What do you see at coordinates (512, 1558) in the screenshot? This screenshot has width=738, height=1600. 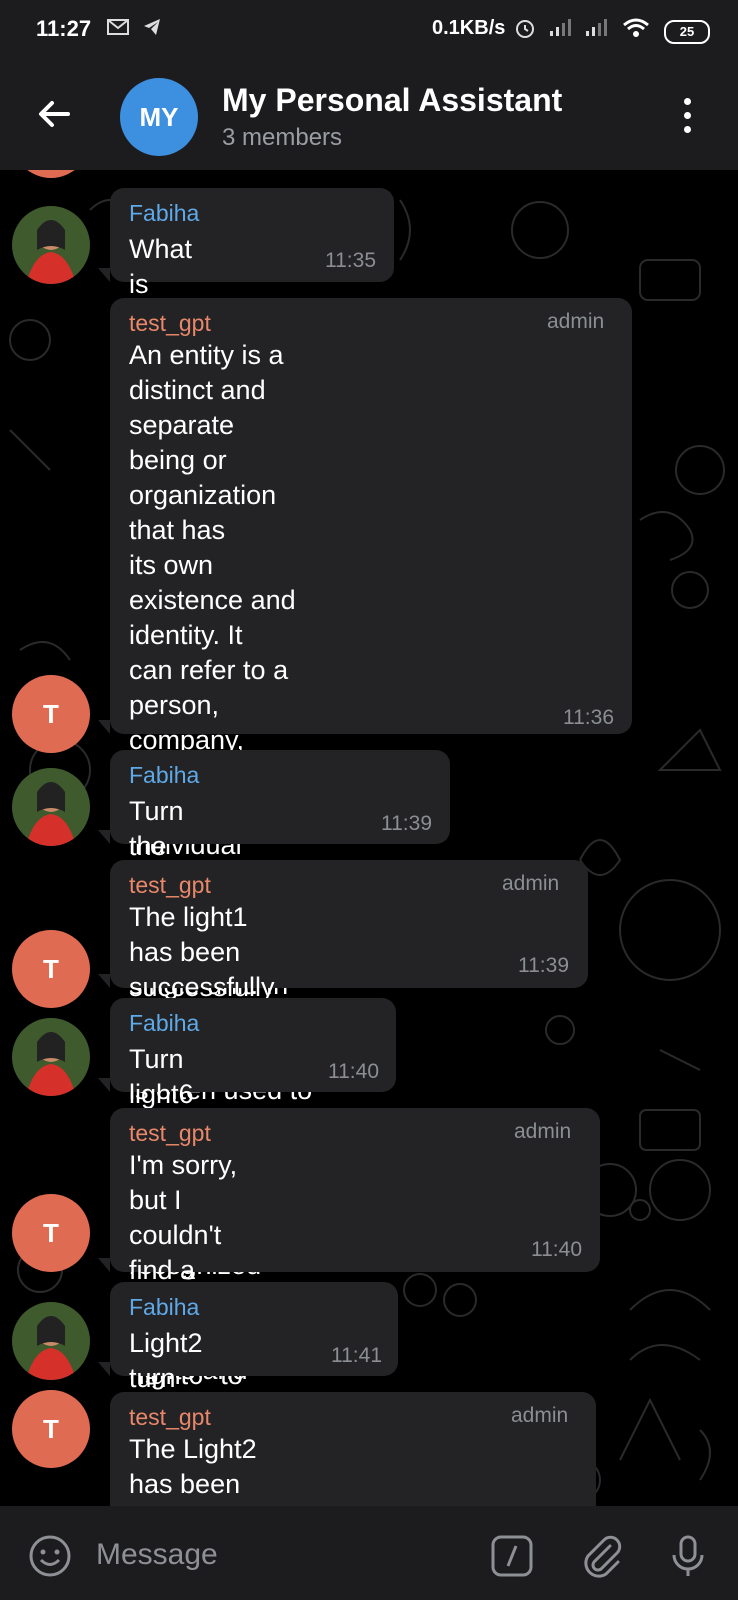 I see `bot-commands-icon` at bounding box center [512, 1558].